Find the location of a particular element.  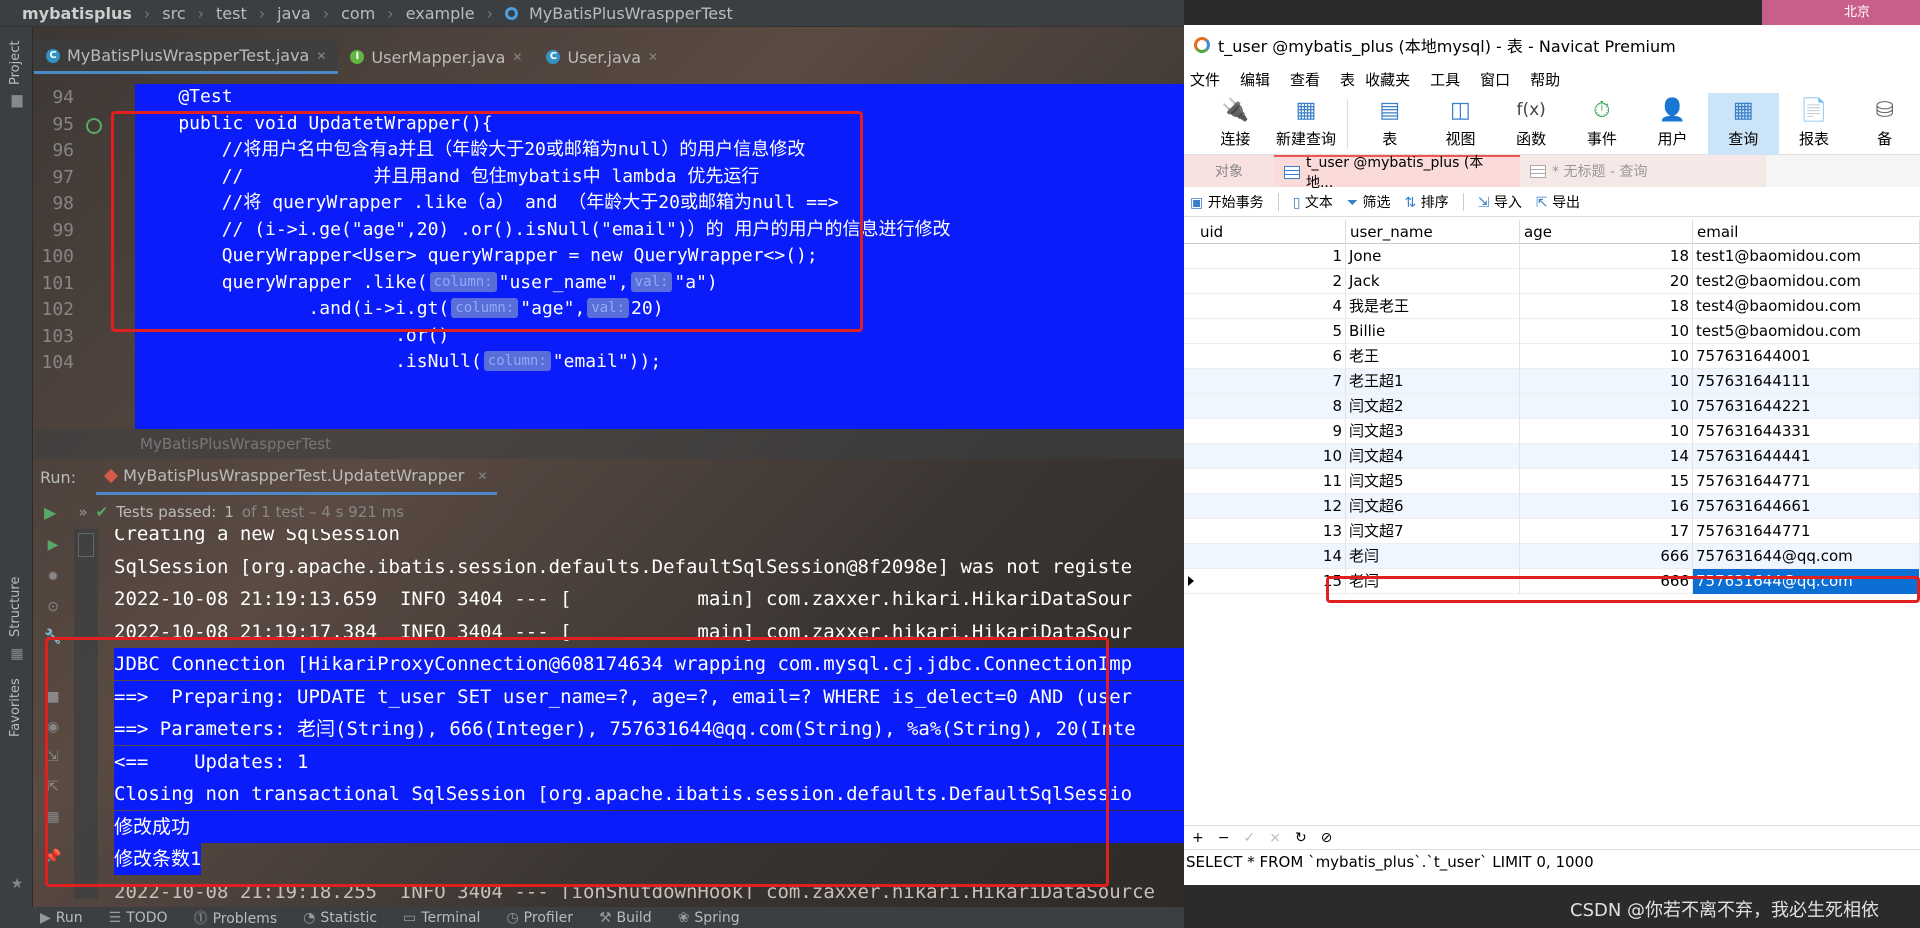

stop-button: ⊘ is located at coordinates (1327, 838).